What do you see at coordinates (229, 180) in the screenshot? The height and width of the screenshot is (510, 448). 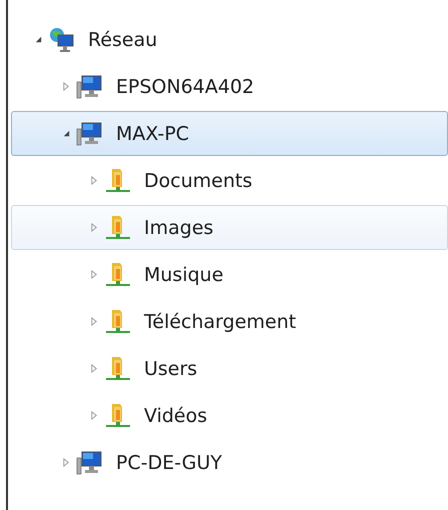 I see `tree-item: Documents` at bounding box center [229, 180].